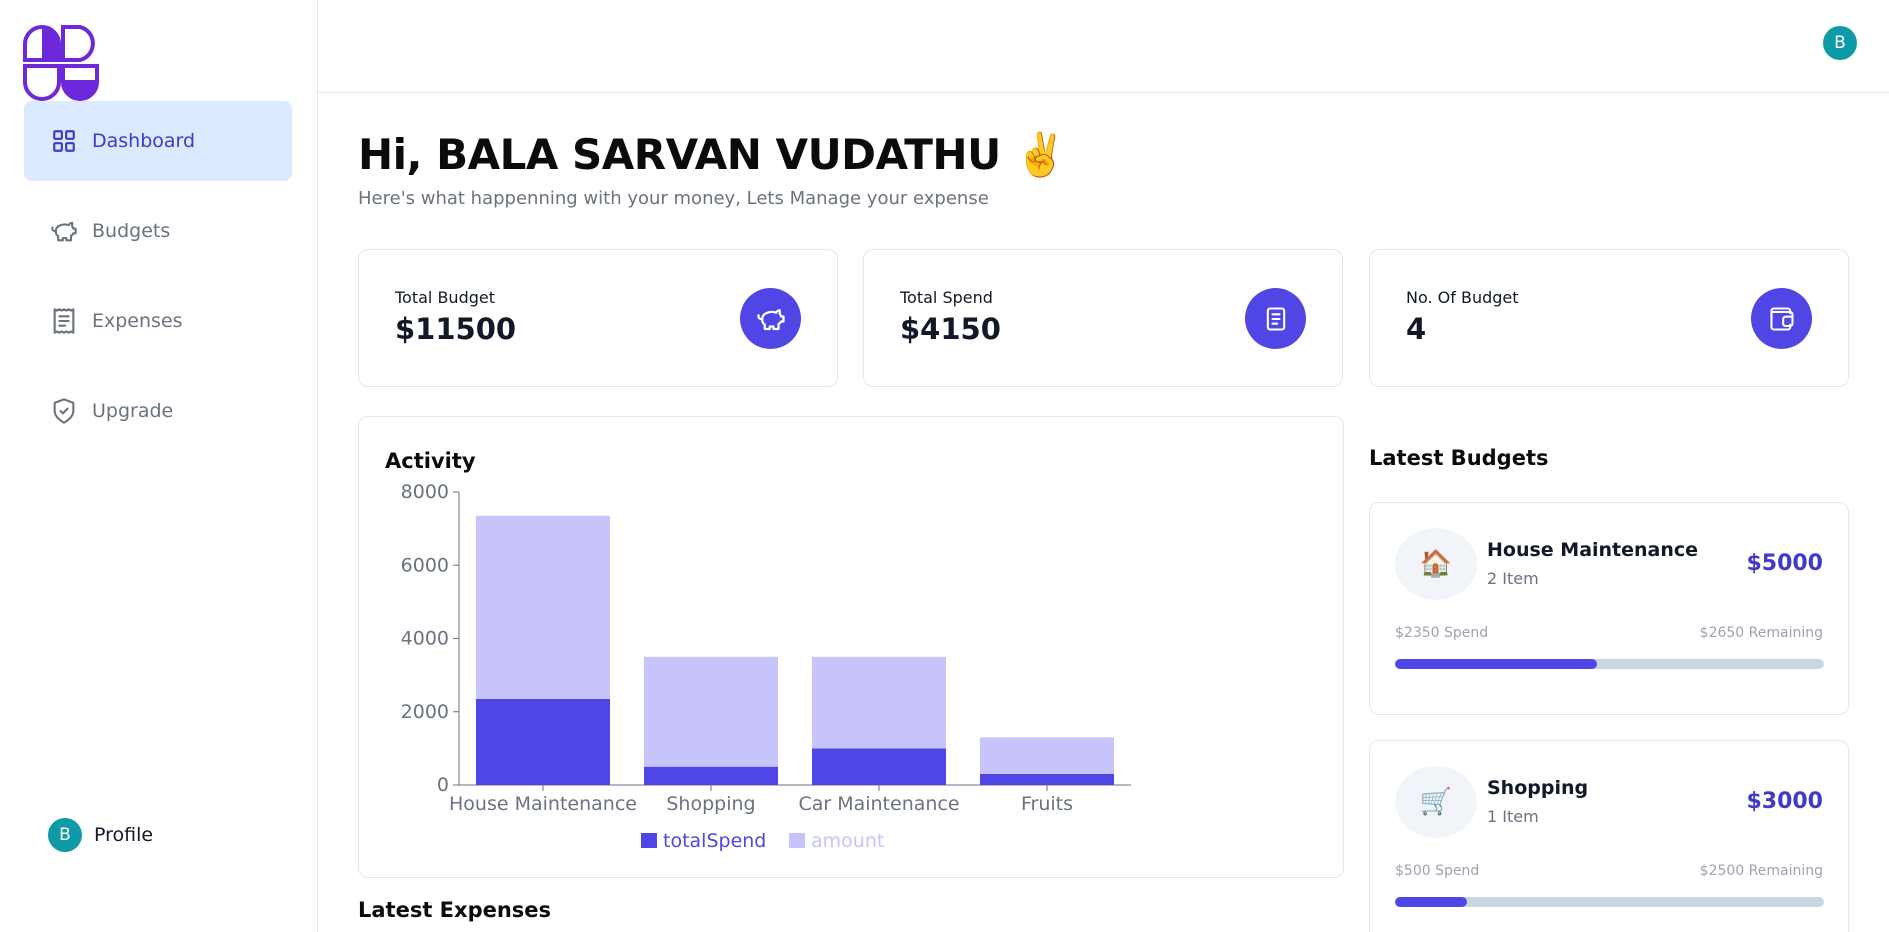 The image size is (1889, 932). What do you see at coordinates (133, 411) in the screenshot?
I see `sidebar-item-label: Upgrade` at bounding box center [133, 411].